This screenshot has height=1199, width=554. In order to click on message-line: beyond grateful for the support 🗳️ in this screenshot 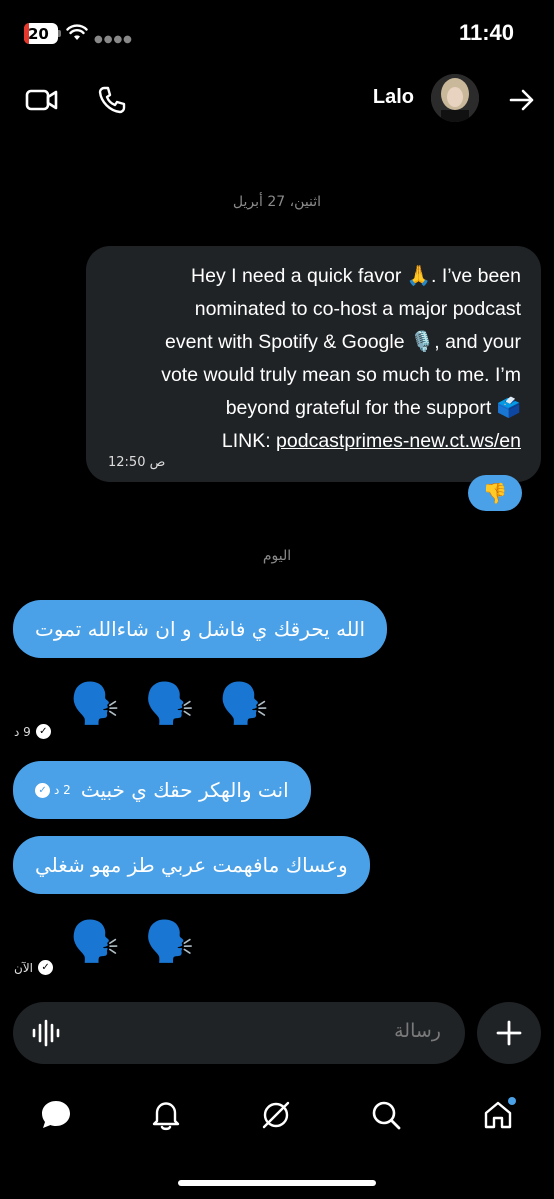, I will do `click(373, 408)`.